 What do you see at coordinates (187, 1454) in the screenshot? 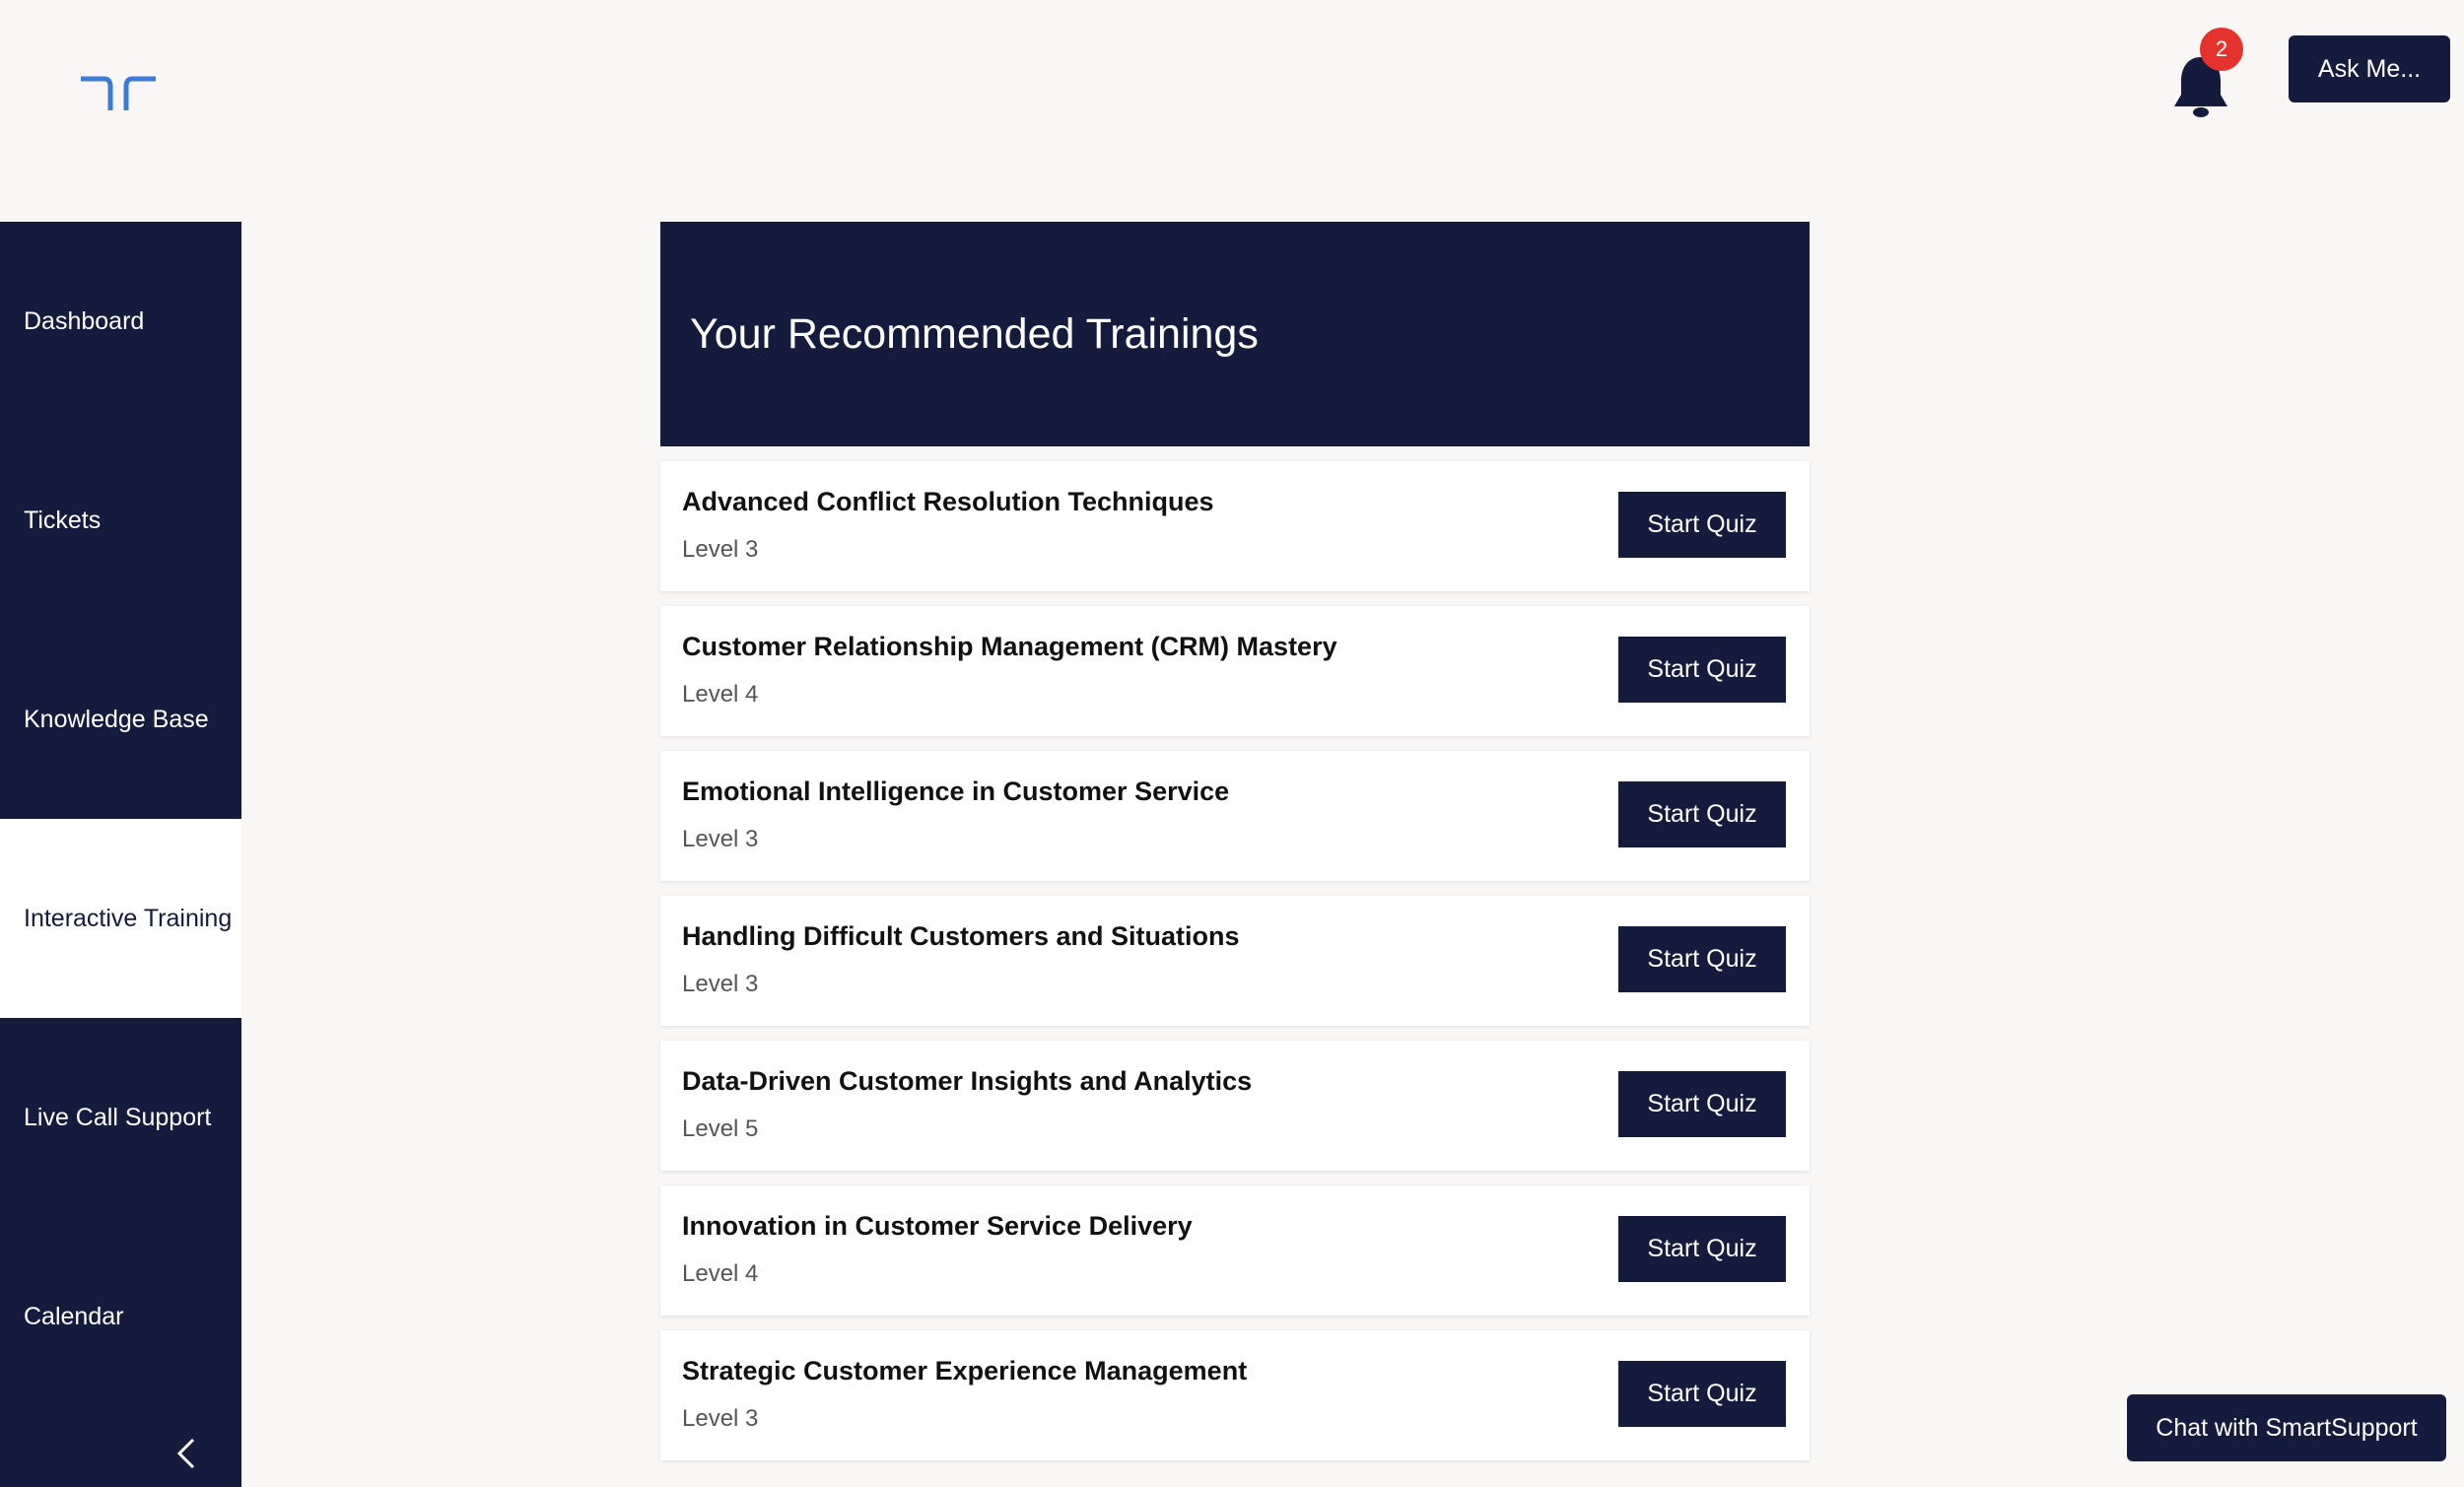
I see `chevron-left-icon` at bounding box center [187, 1454].